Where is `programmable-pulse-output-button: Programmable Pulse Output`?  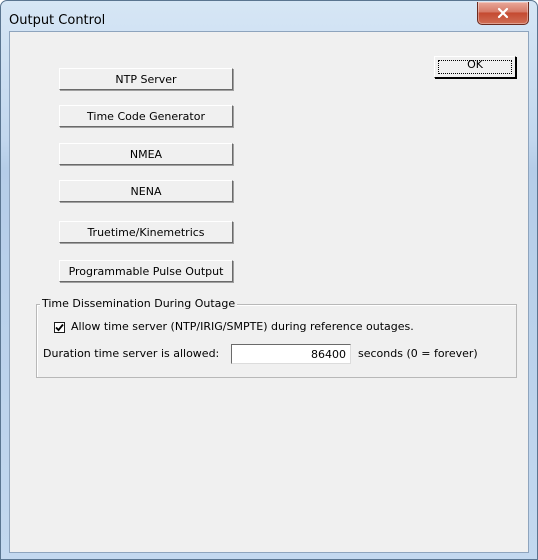
programmable-pulse-output-button: Programmable Pulse Output is located at coordinates (146, 271).